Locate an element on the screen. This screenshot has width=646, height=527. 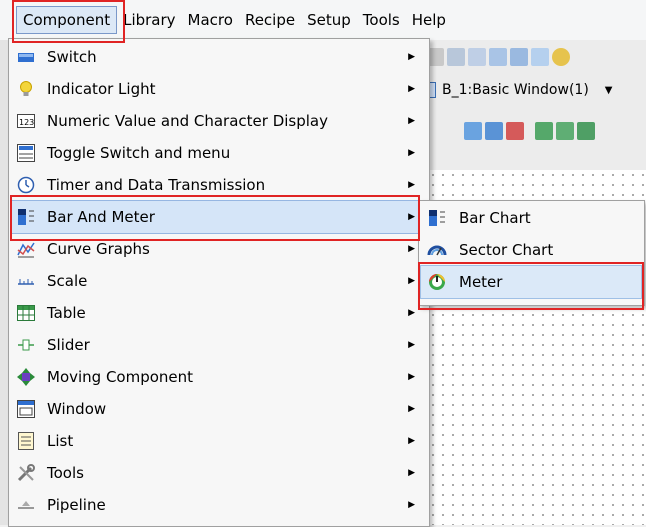
menu-tools: Tools is located at coordinates (381, 20).